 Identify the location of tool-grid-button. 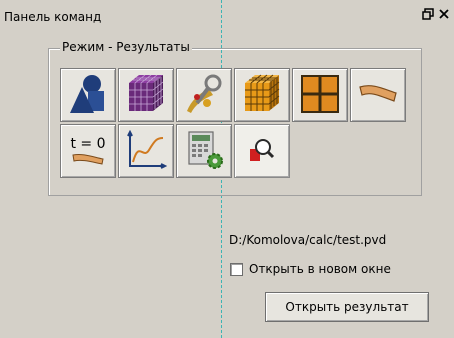
(320, 95).